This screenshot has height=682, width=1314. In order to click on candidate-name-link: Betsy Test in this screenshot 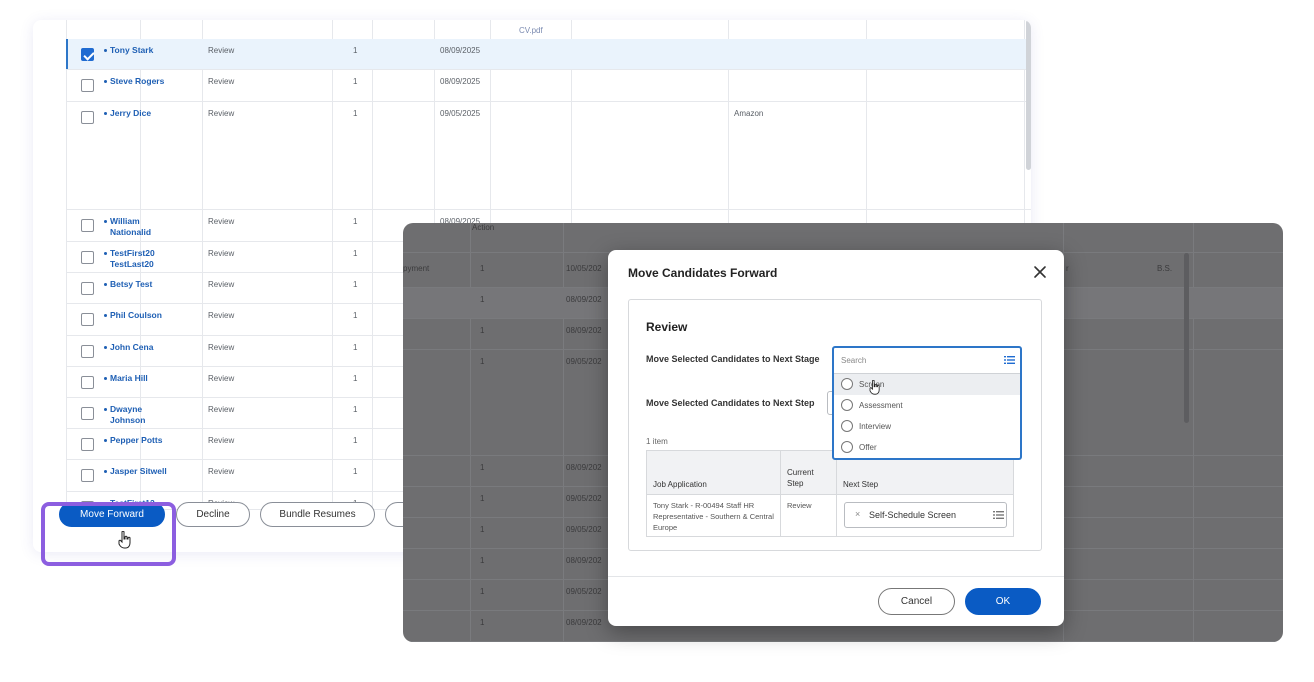, I will do `click(136, 284)`.